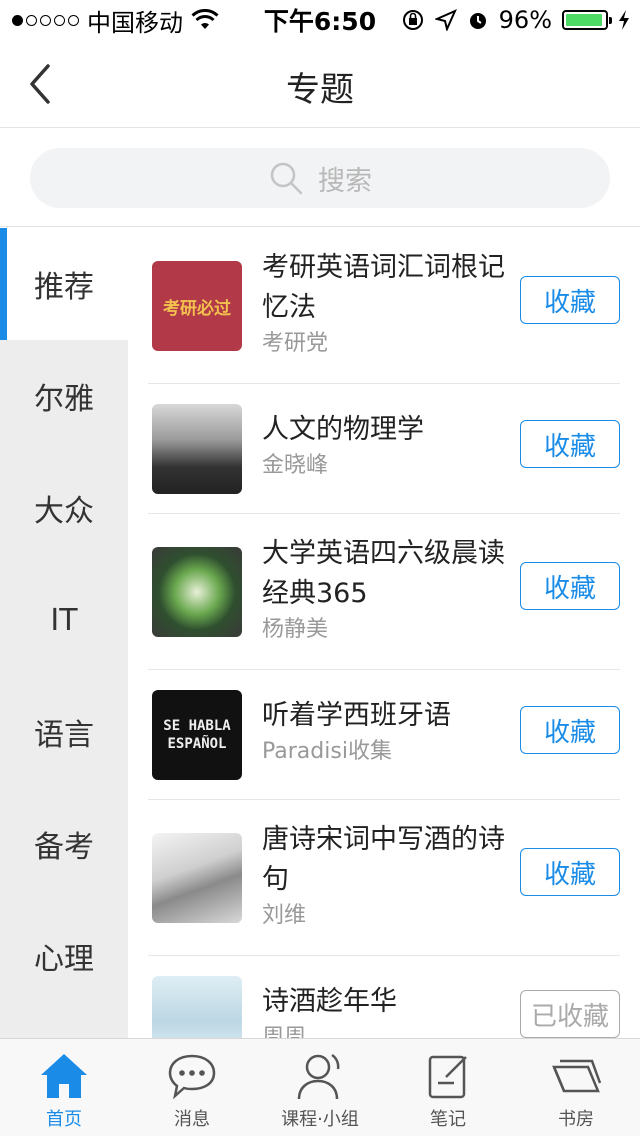 This screenshot has height=1136, width=640. I want to click on sidebar-item-erya: 尔雅, so click(64, 396).